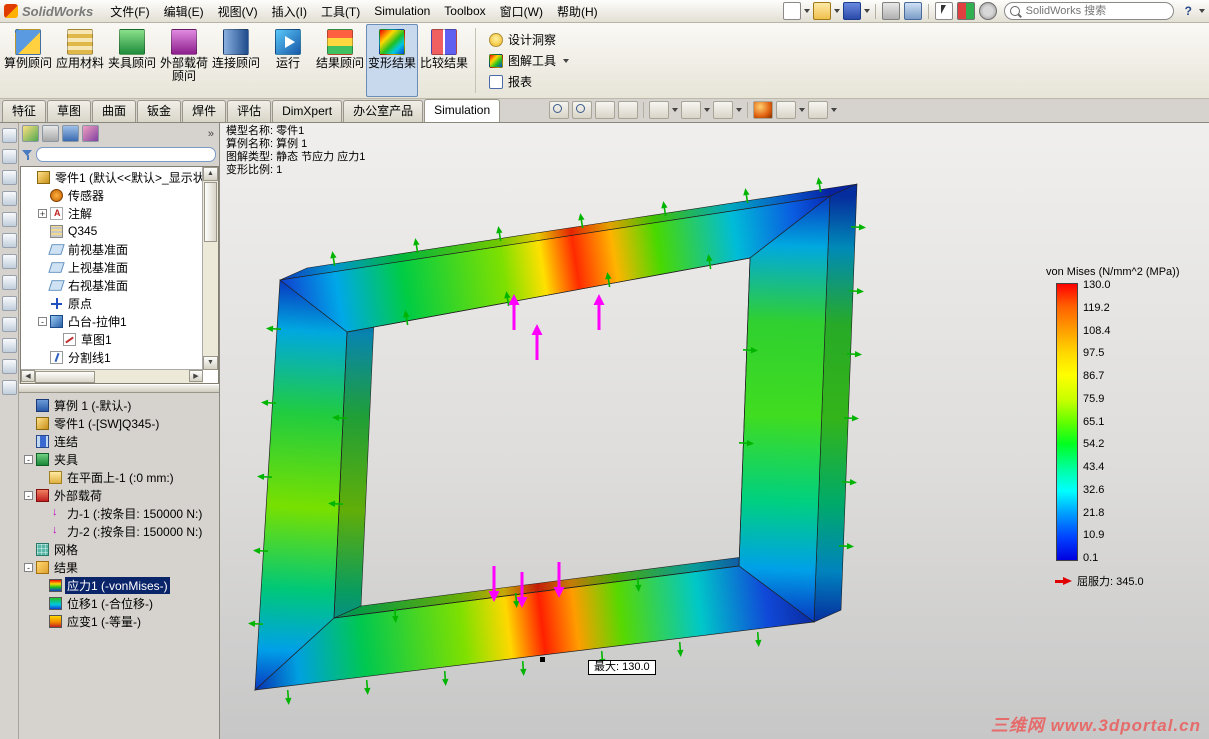 This screenshot has width=1209, height=739. What do you see at coordinates (119, 441) in the screenshot?
I see `tree-item: 连结` at bounding box center [119, 441].